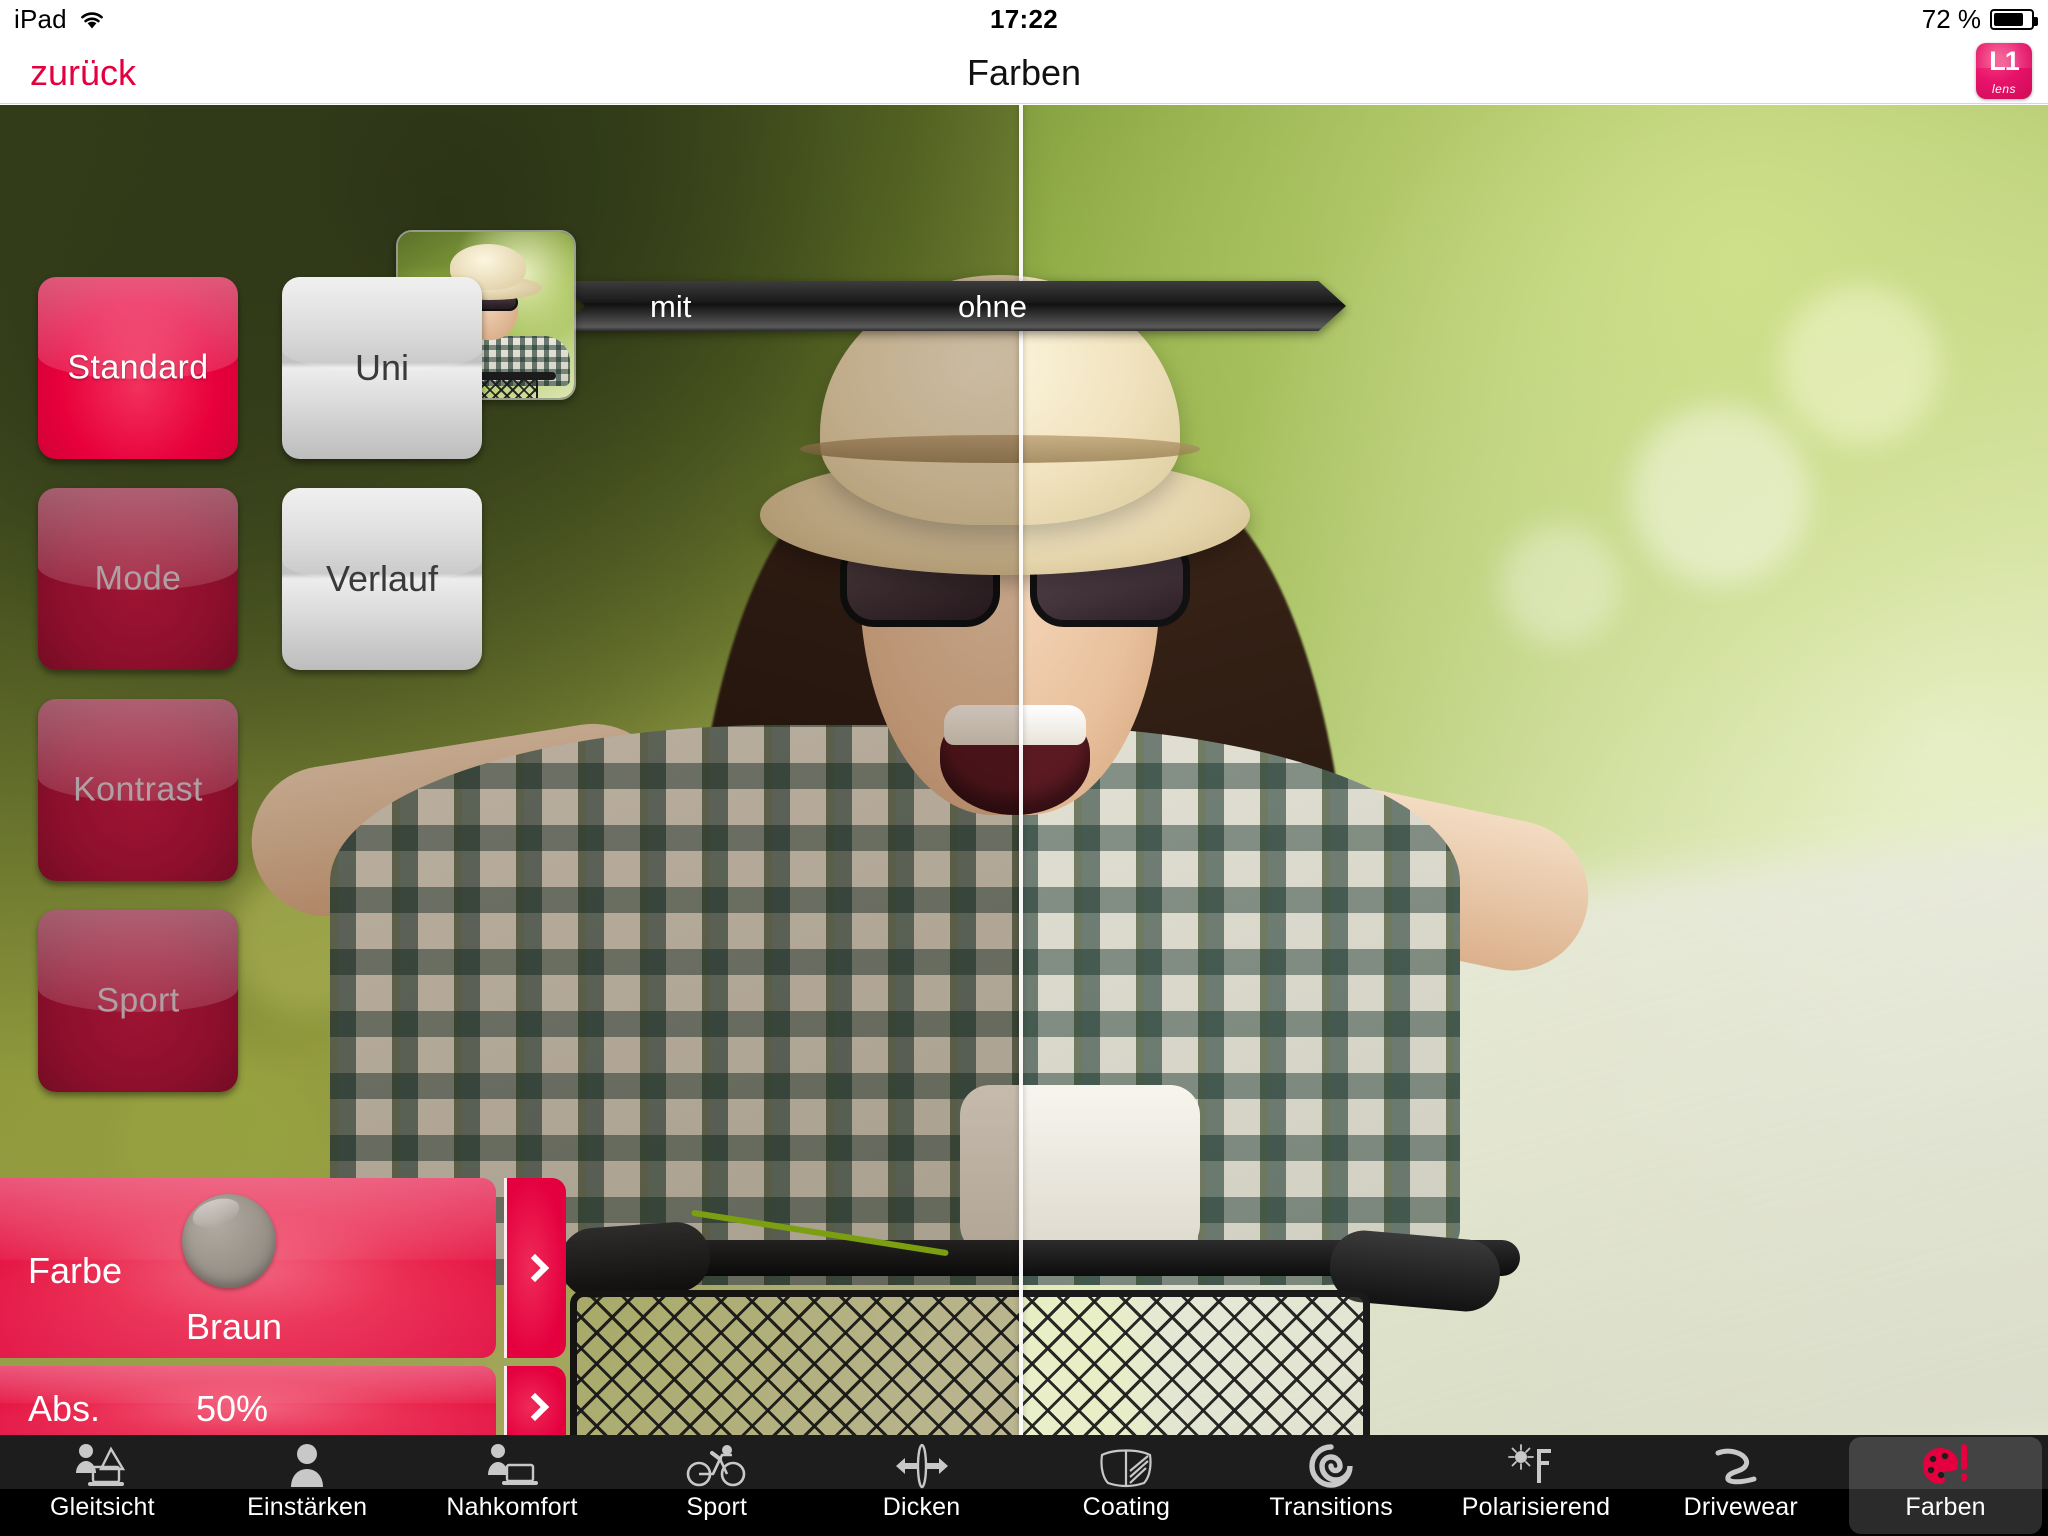 This screenshot has height=1536, width=2048. I want to click on tab-einstaerken: Einstärken, so click(307, 1485).